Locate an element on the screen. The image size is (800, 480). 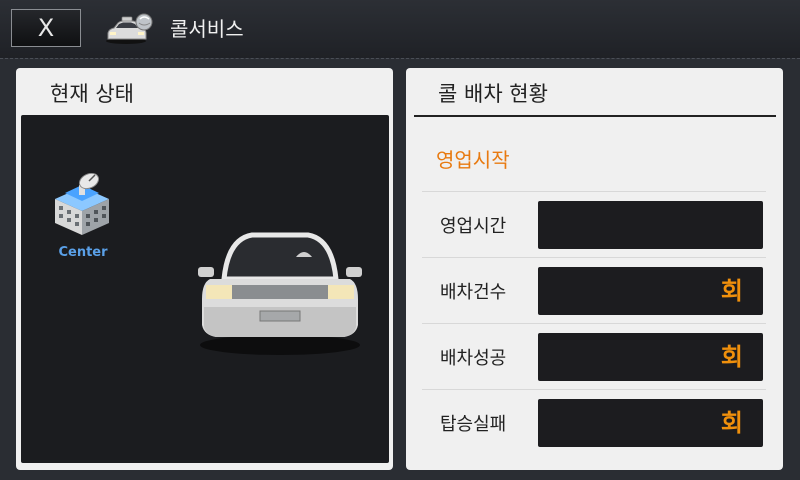
title-bar: X 콜서비스 is located at coordinates (400, 29).